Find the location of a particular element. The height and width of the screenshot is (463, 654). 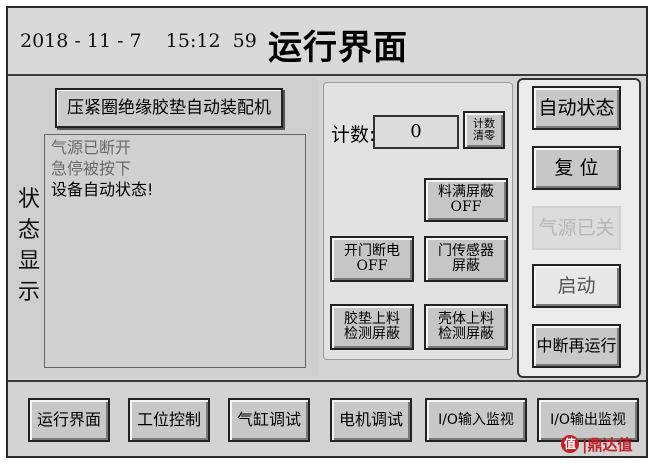

time-text: 15:12 59 is located at coordinates (211, 41).